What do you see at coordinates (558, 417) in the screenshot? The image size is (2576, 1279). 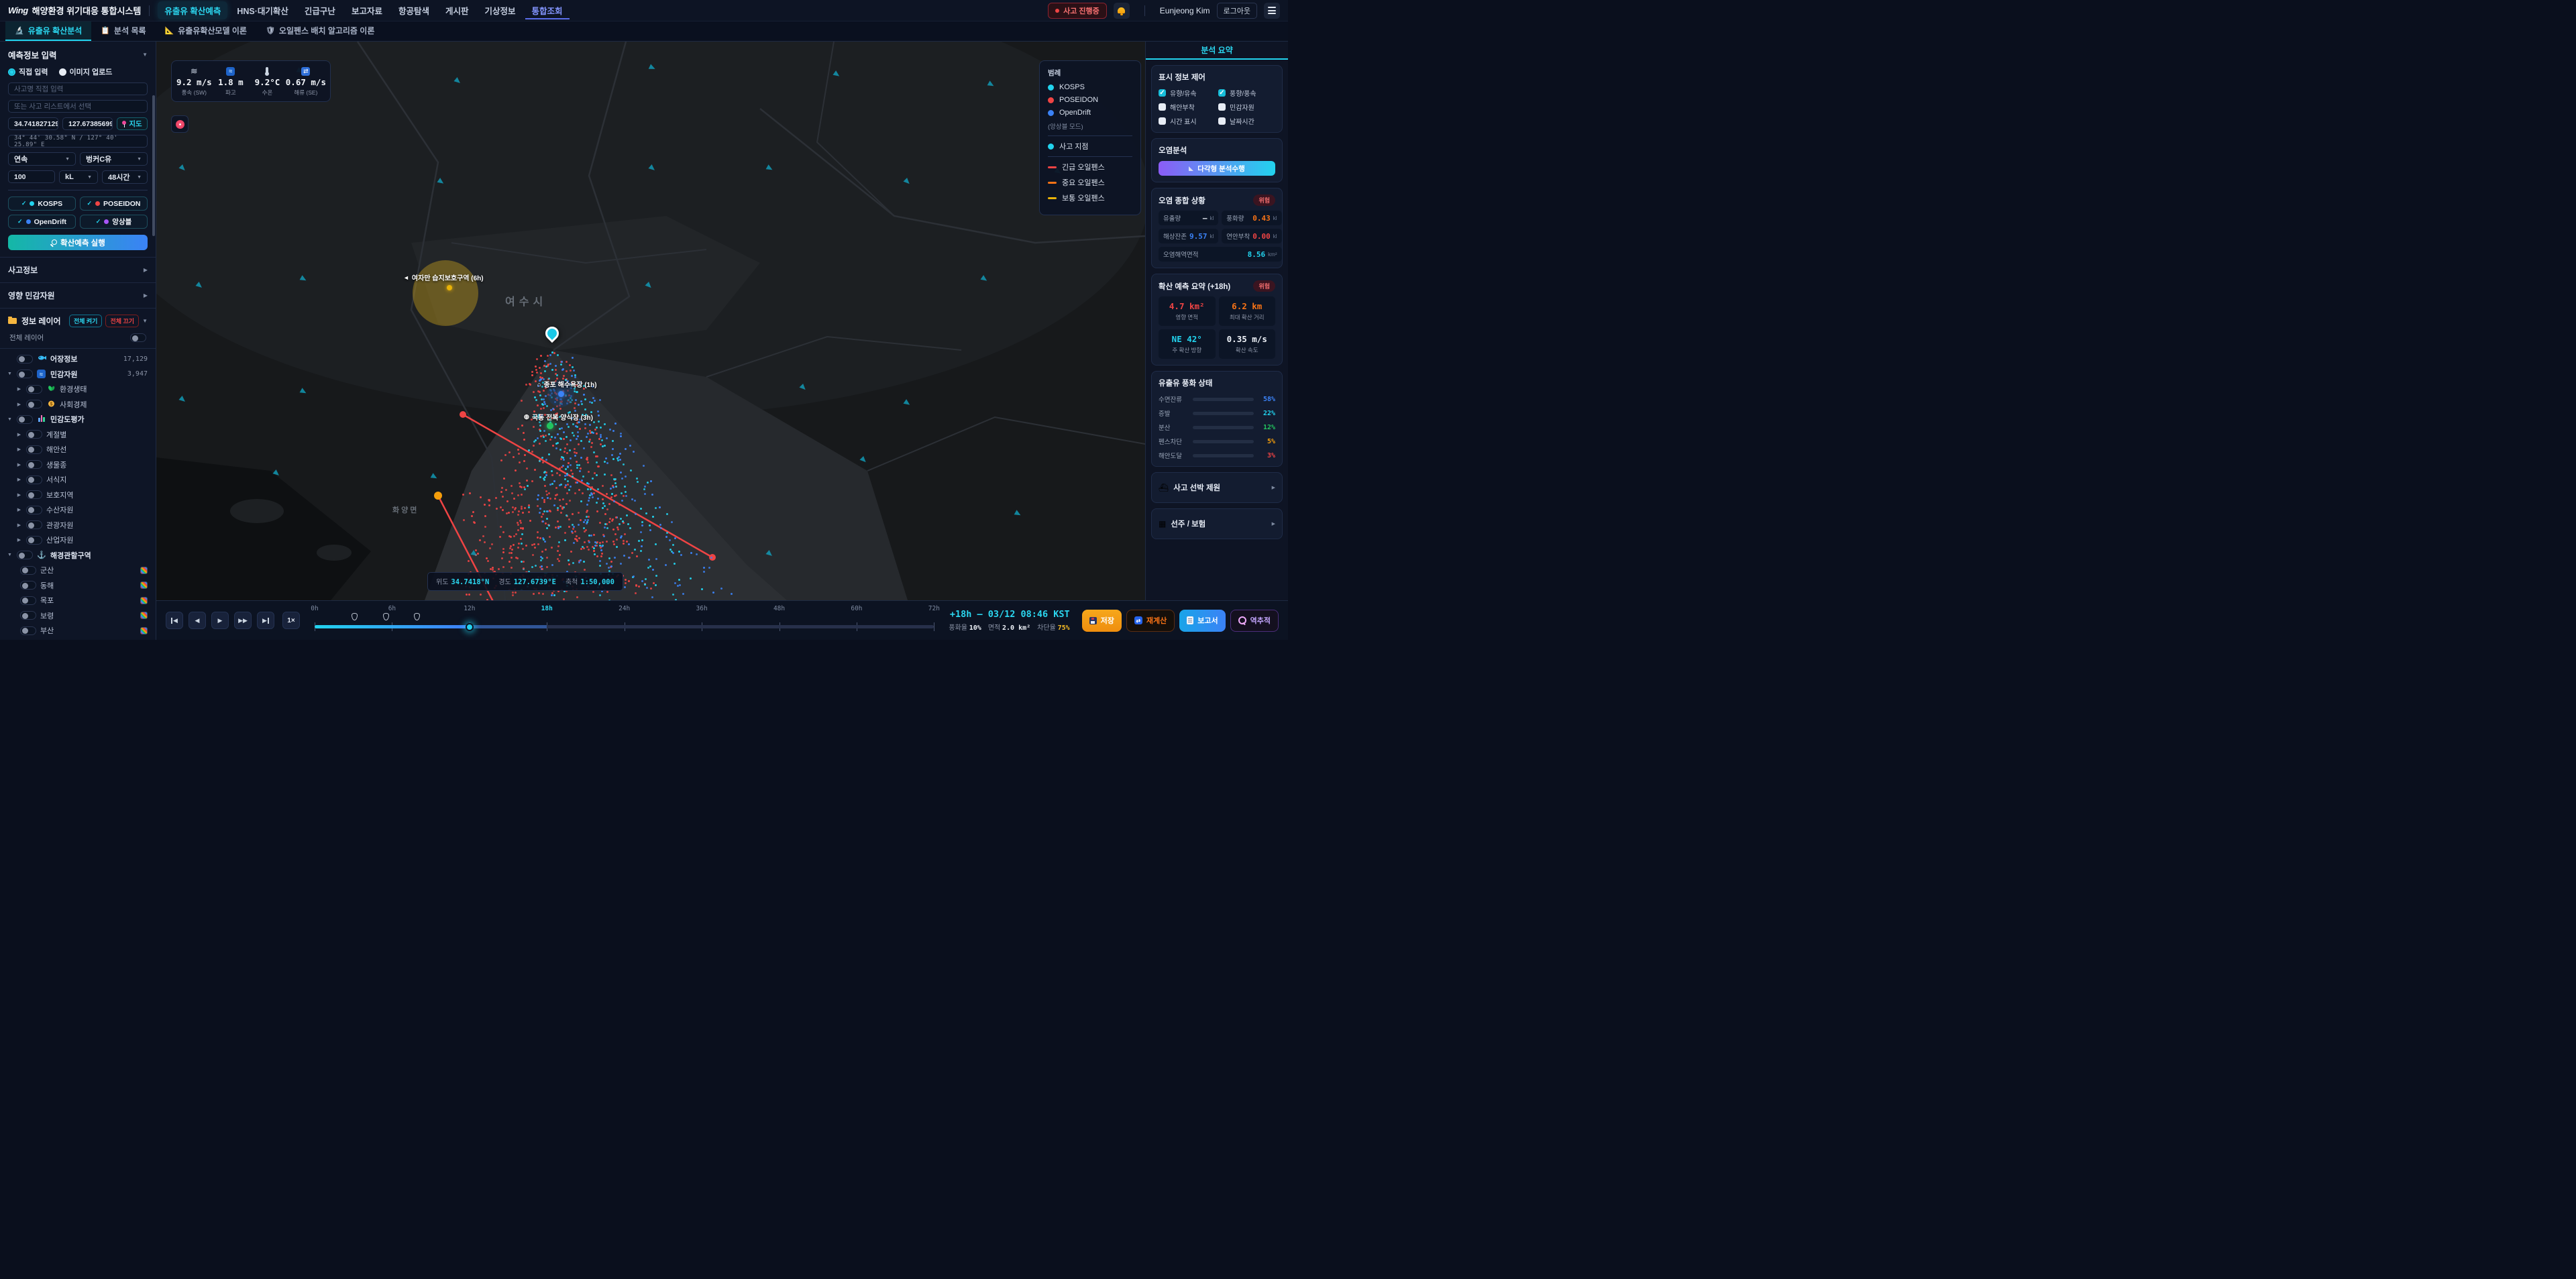 I see `farm-label: ◍ 국동 전복 양식장 (3h)` at bounding box center [558, 417].